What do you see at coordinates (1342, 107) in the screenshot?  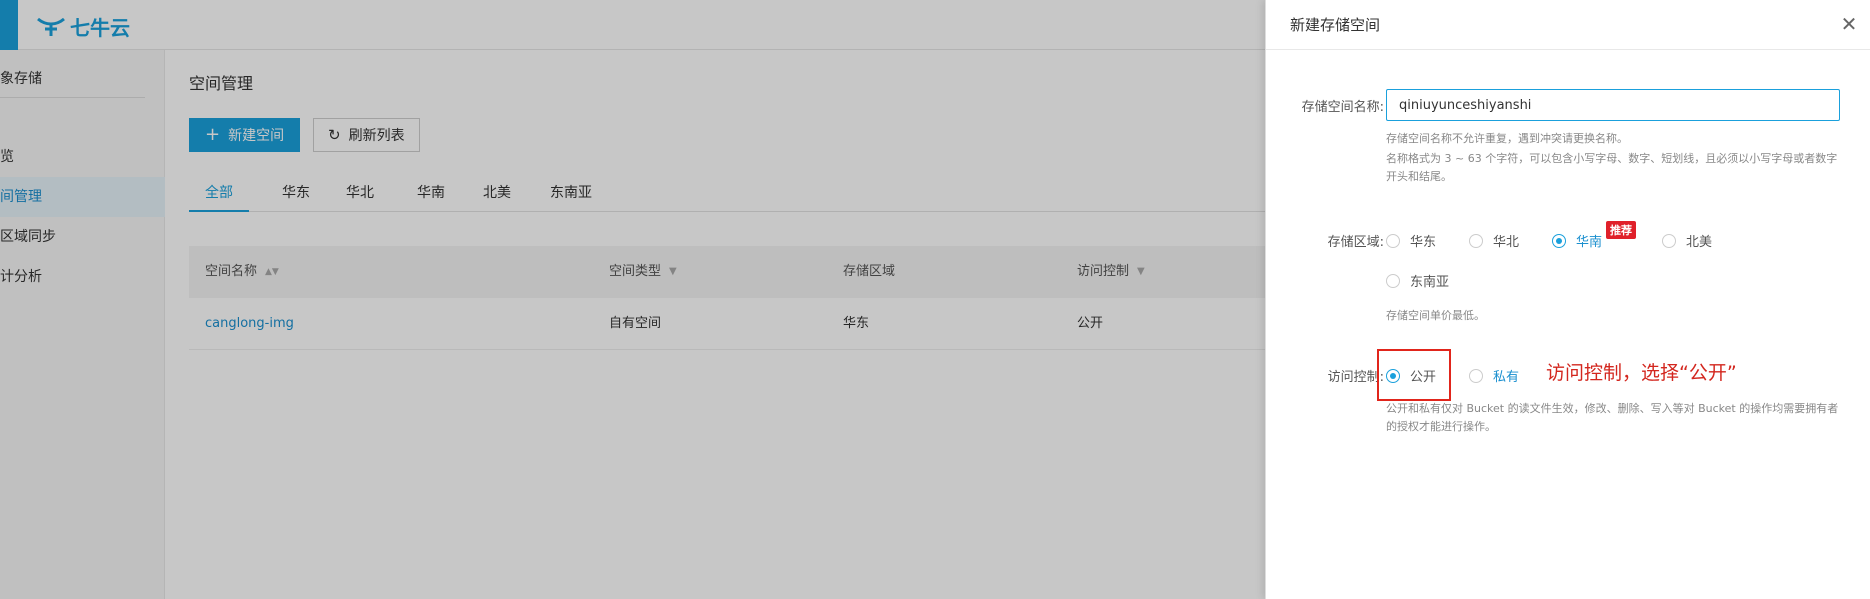 I see `bucket-name-label: 存储空间名称:` at bounding box center [1342, 107].